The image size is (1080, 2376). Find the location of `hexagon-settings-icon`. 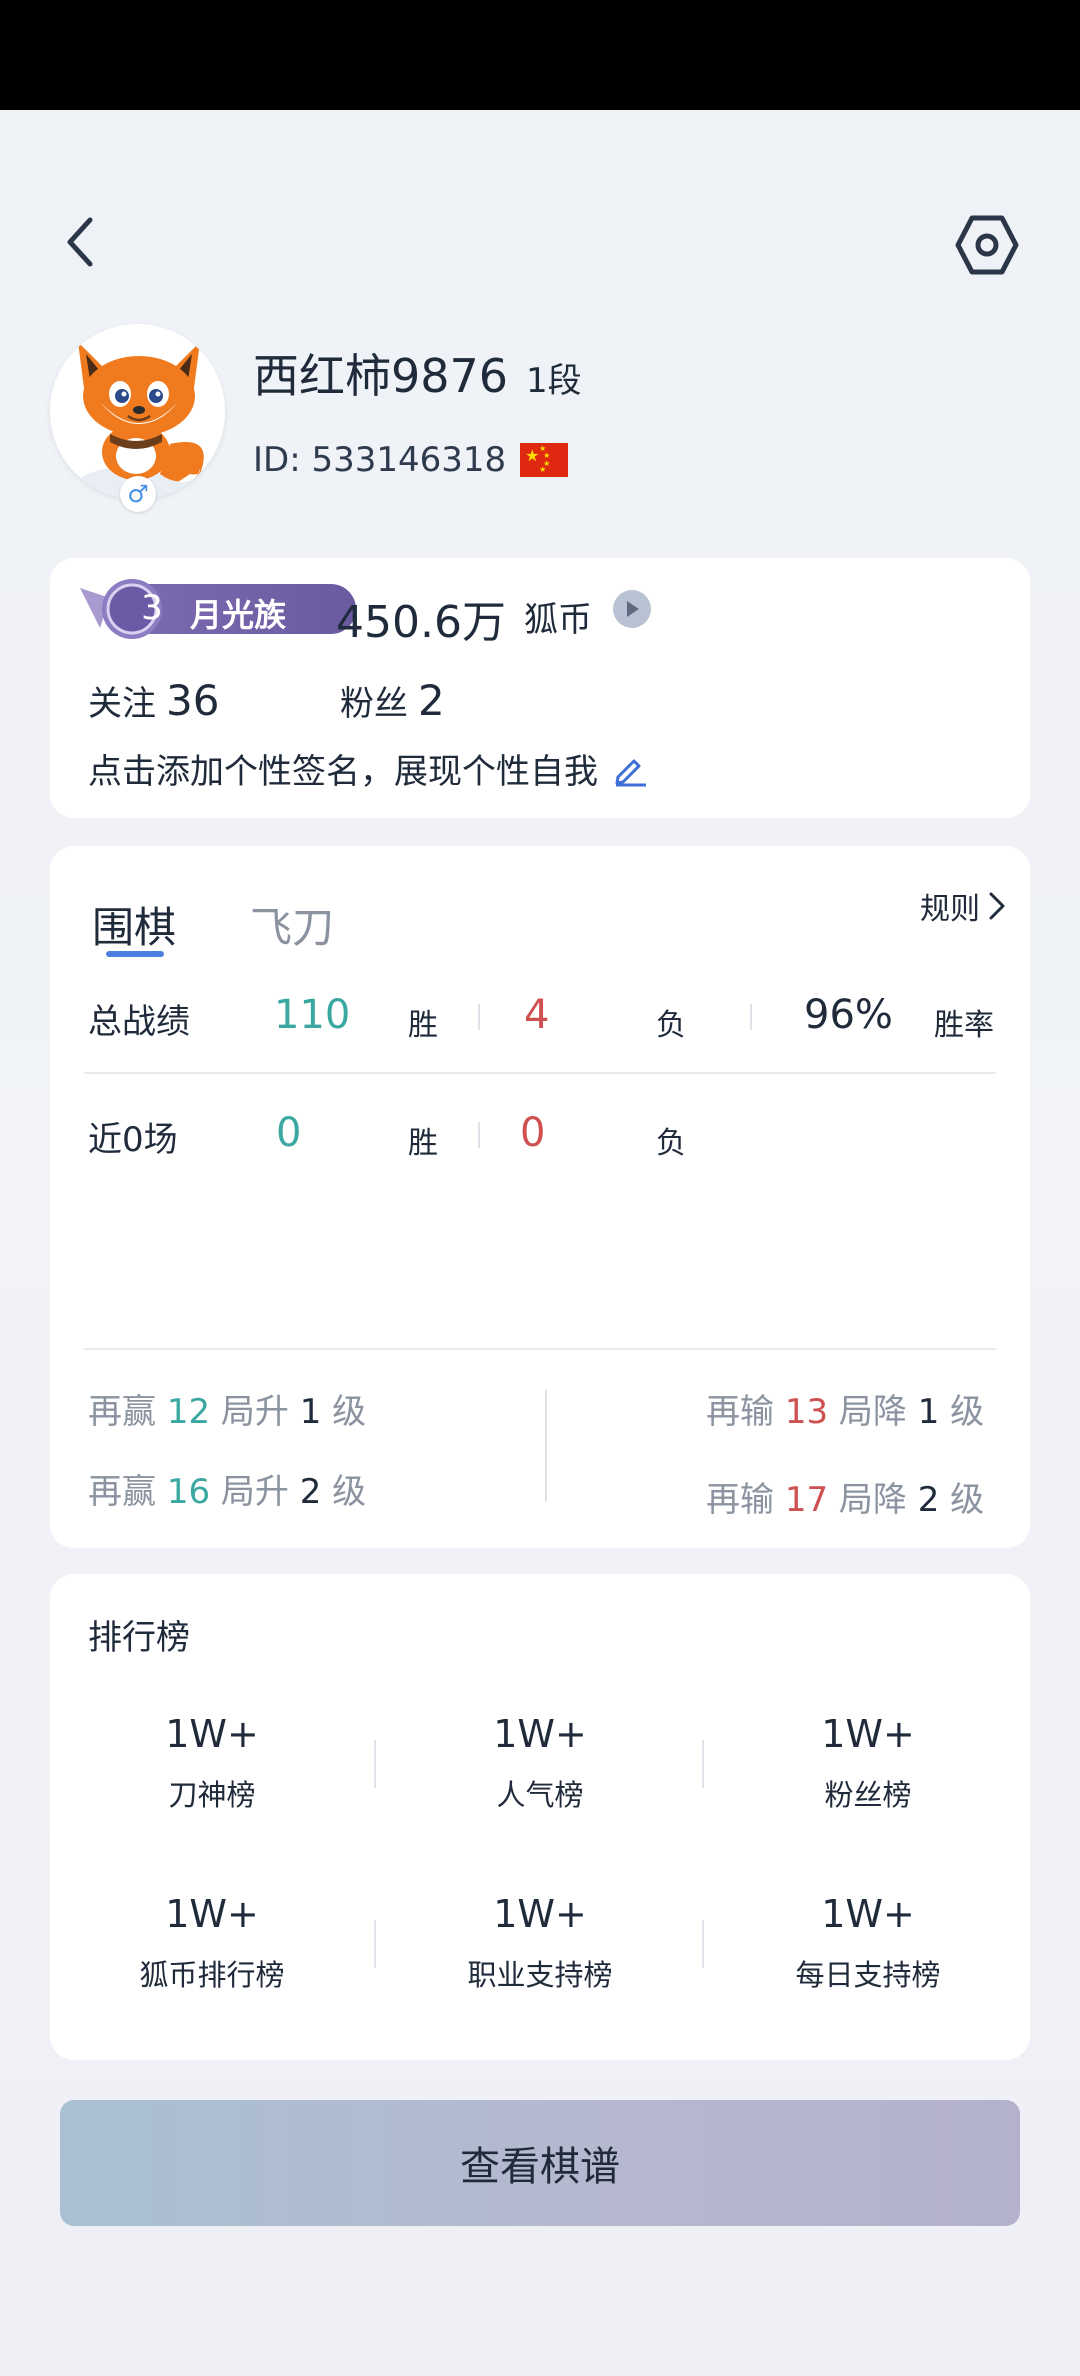

hexagon-settings-icon is located at coordinates (987, 245).